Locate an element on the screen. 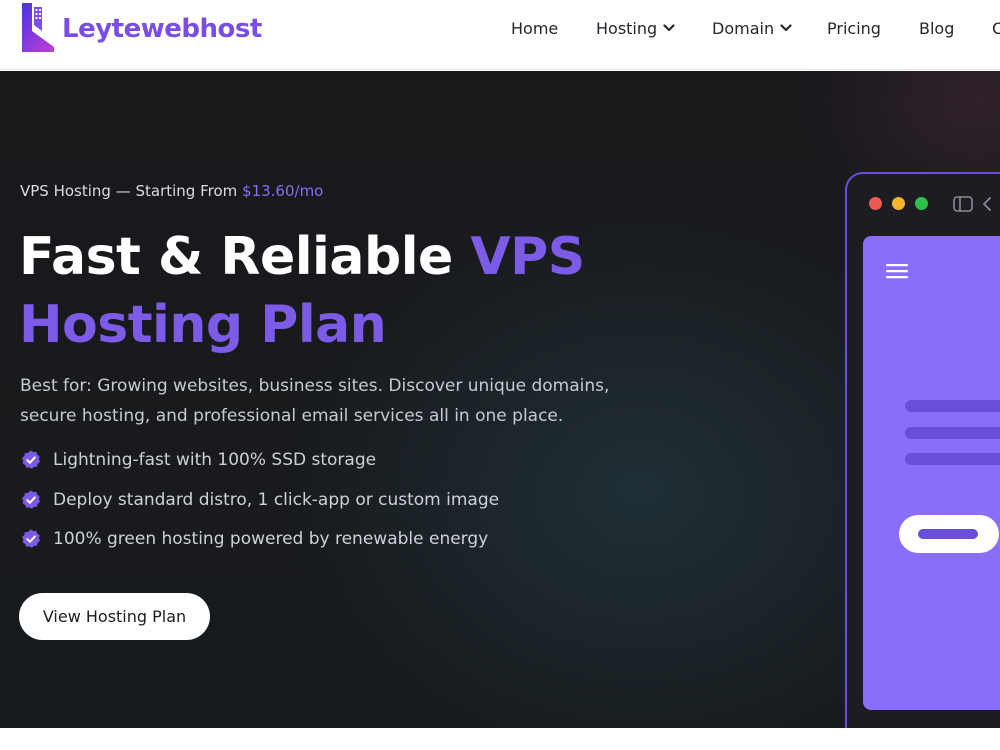 The height and width of the screenshot is (750, 1000). nav-item-blog: Blog is located at coordinates (936, 28).